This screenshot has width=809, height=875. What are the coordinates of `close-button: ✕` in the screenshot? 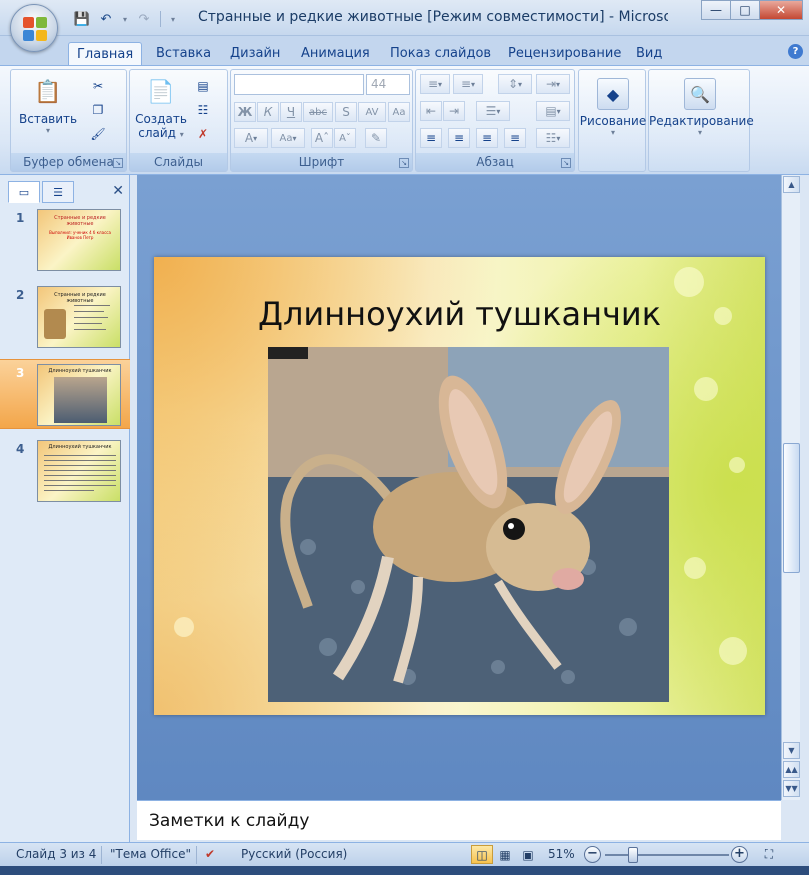 It's located at (781, 10).